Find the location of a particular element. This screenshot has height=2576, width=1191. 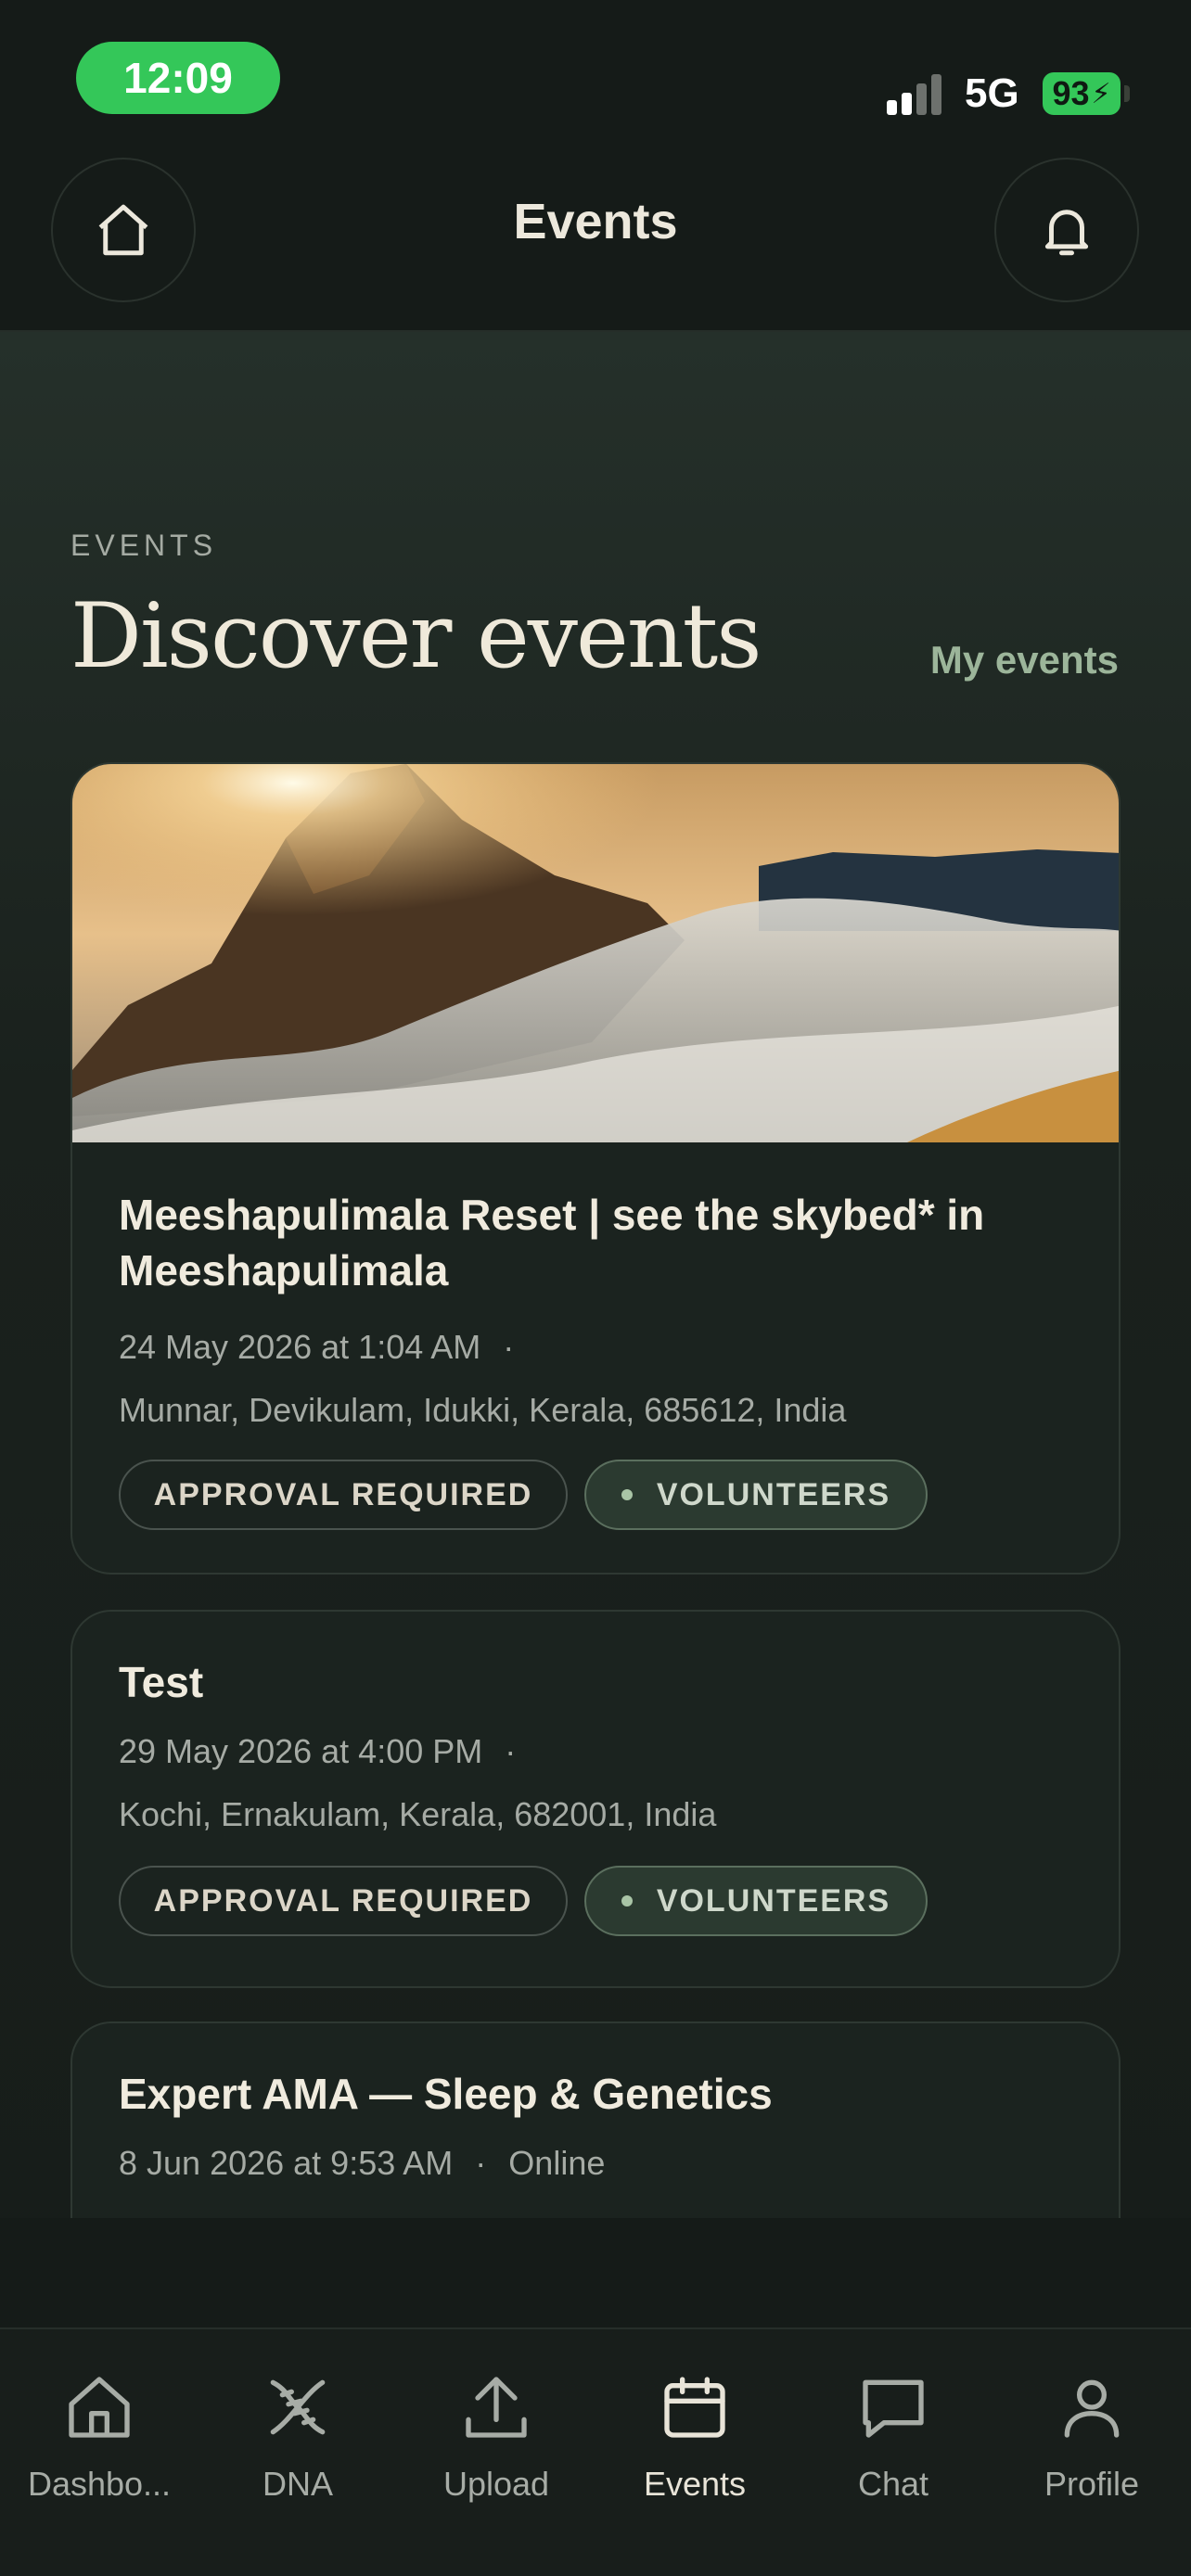

notifications-button is located at coordinates (1066, 230).